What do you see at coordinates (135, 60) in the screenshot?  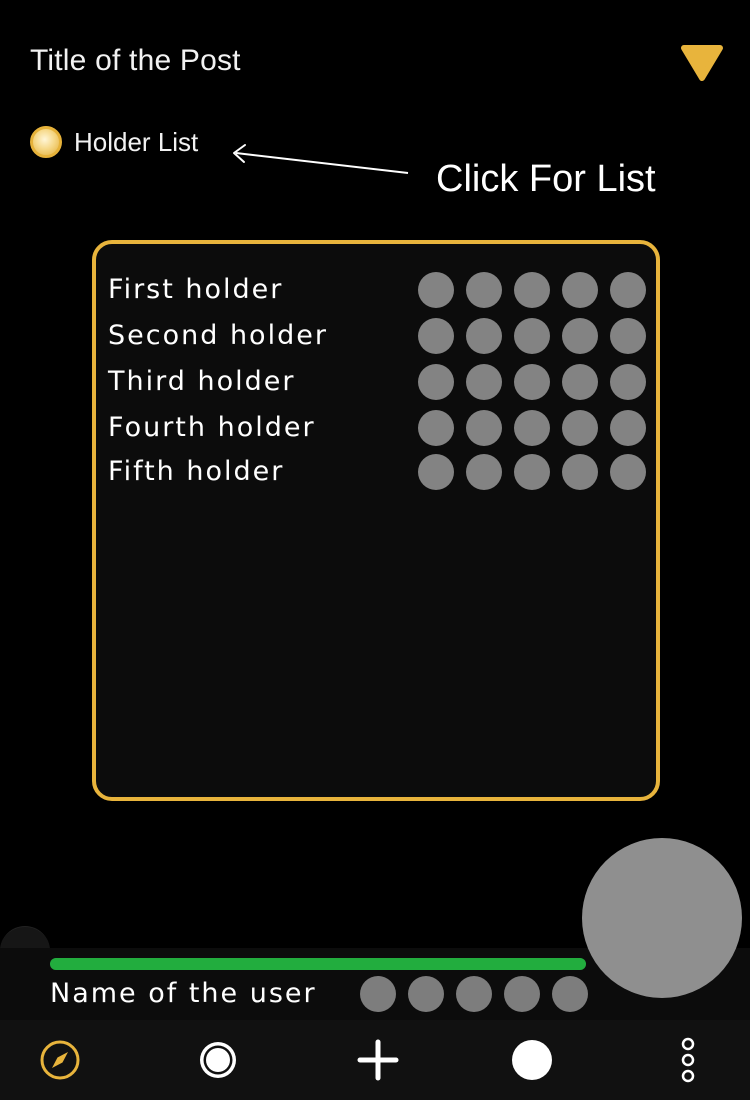 I see `post-title: Title of the Post` at bounding box center [135, 60].